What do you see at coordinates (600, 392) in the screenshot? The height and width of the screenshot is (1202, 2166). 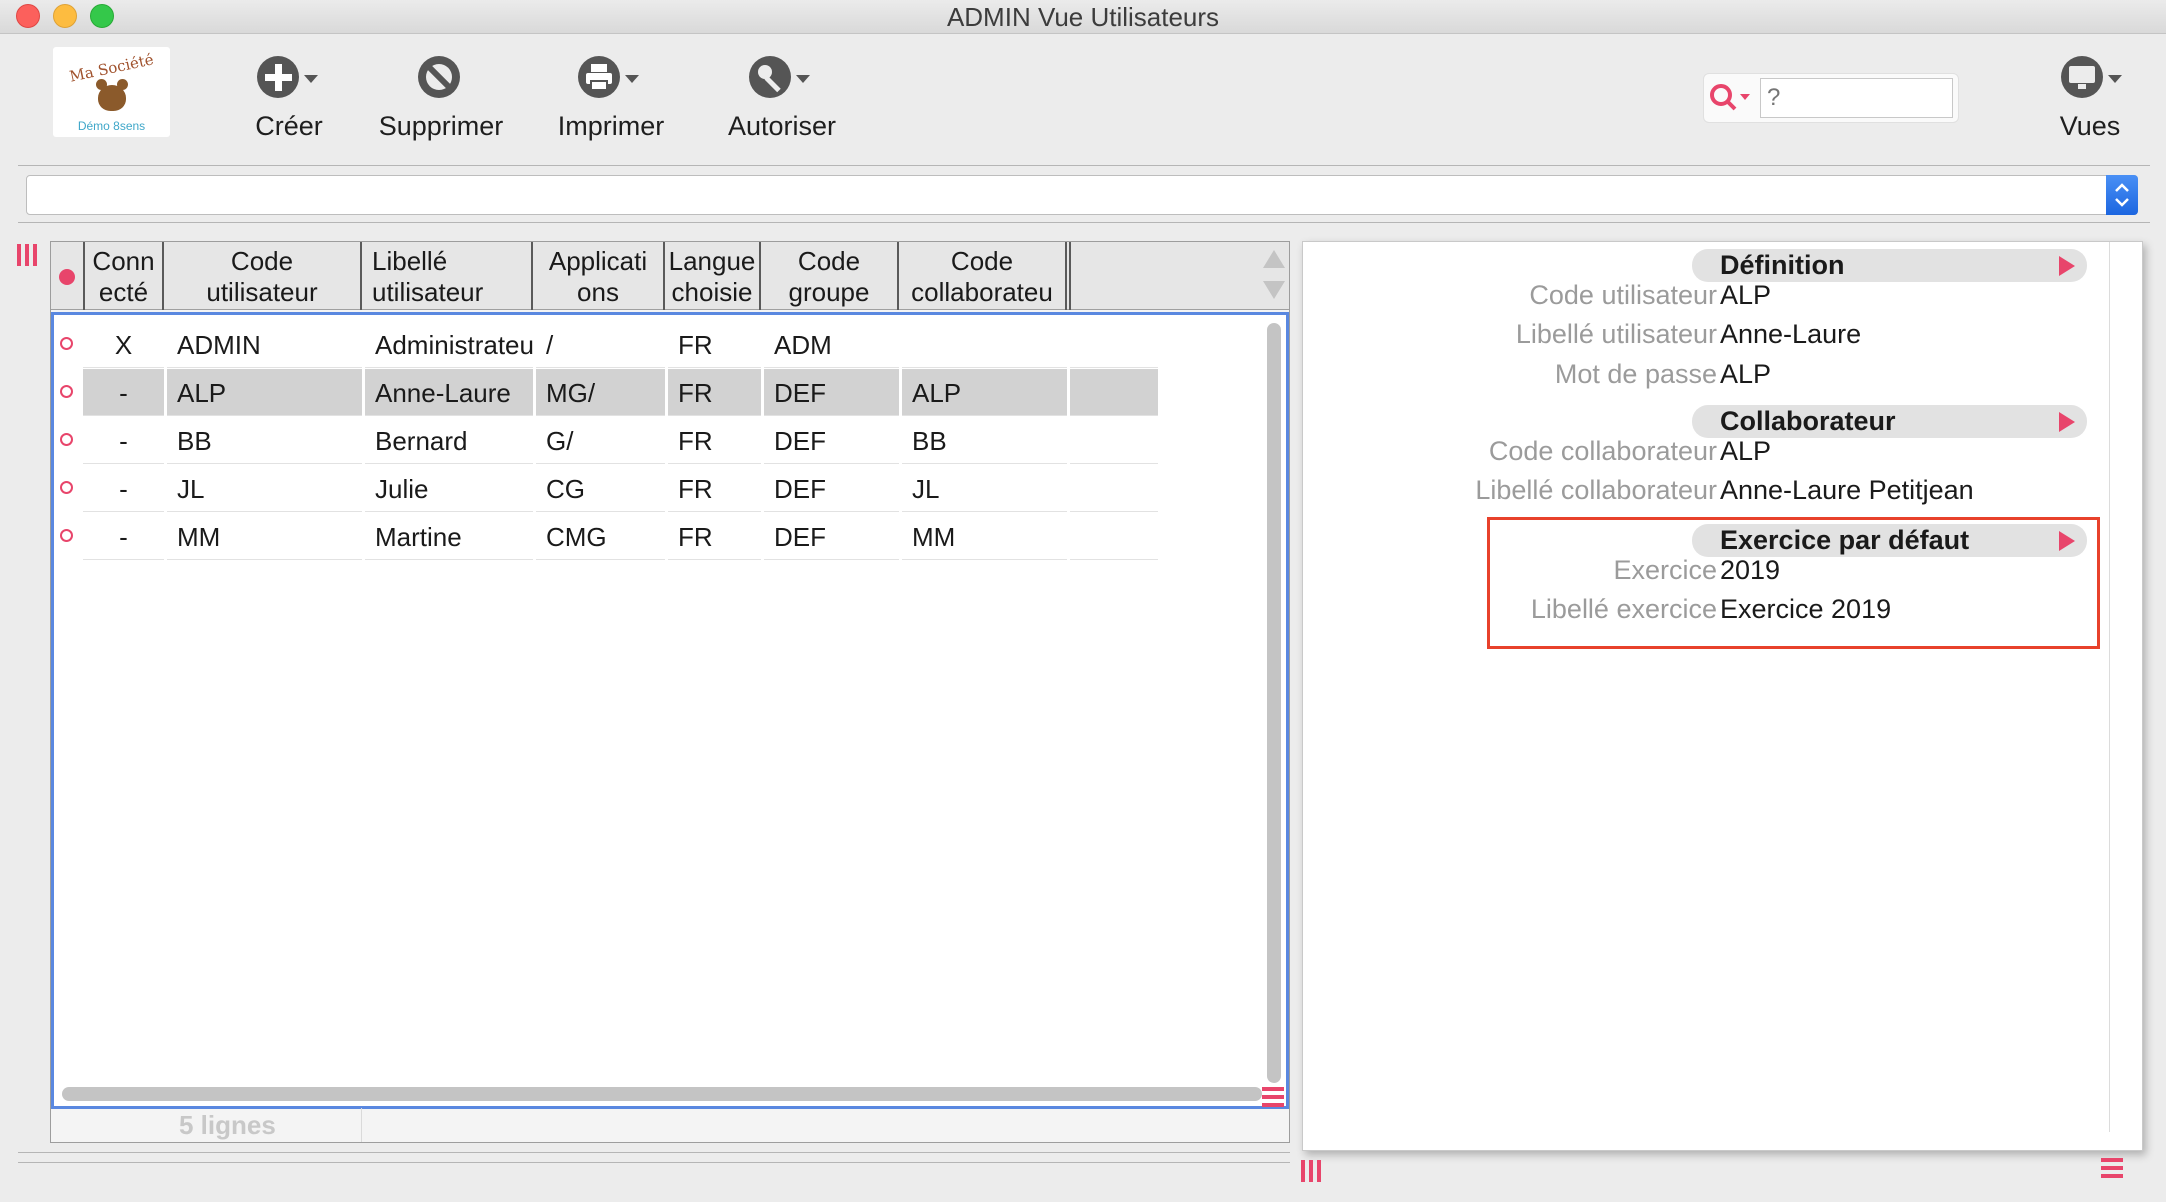 I see `cell-apps: MG/` at bounding box center [600, 392].